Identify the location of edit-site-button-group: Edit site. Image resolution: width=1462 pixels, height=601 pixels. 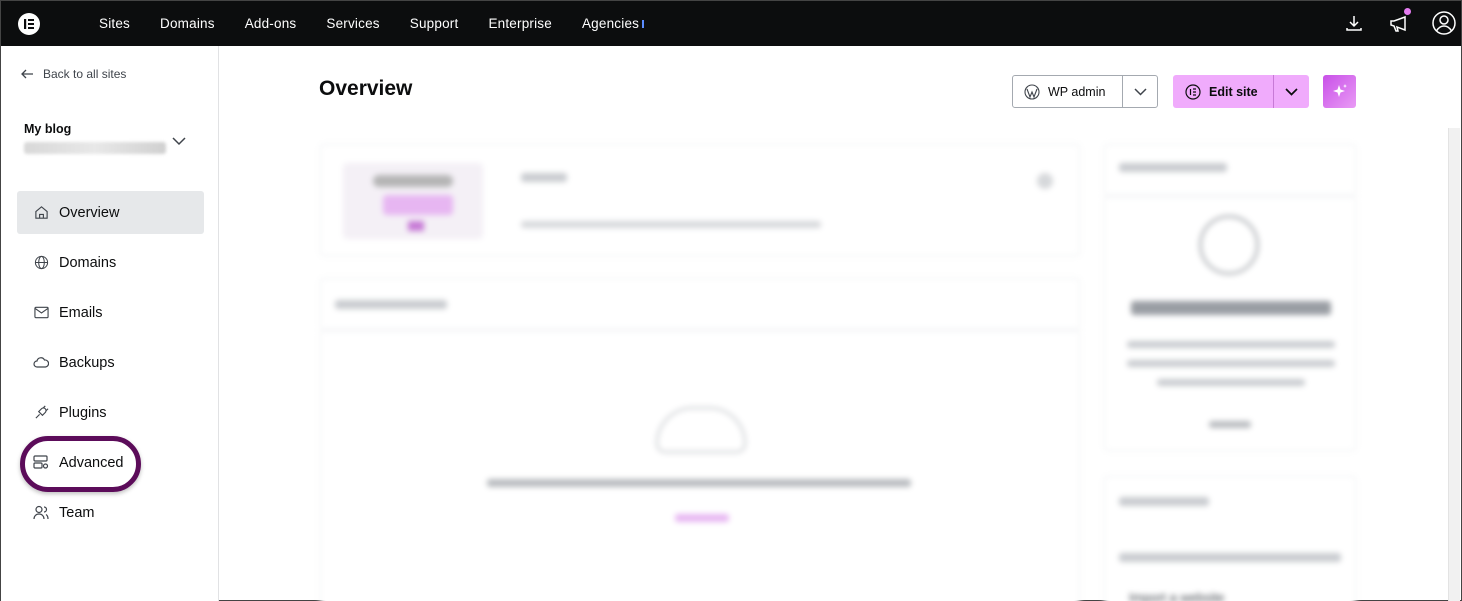
(1241, 91).